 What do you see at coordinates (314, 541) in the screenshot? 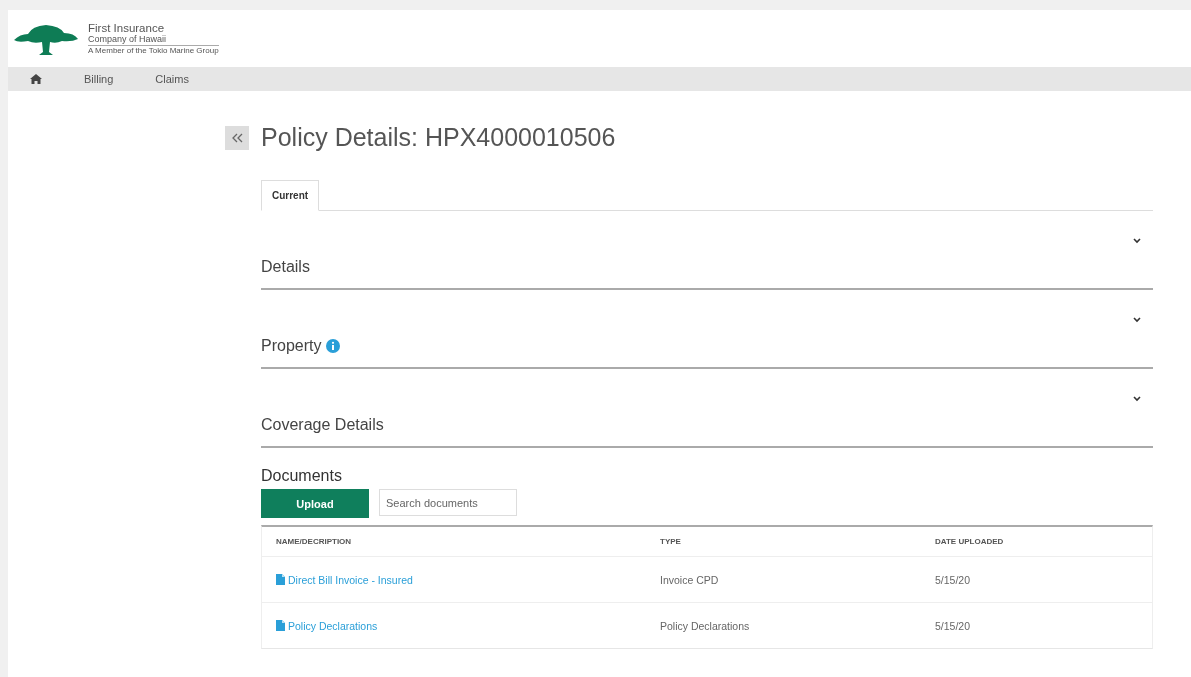
I see `column-header: NAME/DECRIPTION` at bounding box center [314, 541].